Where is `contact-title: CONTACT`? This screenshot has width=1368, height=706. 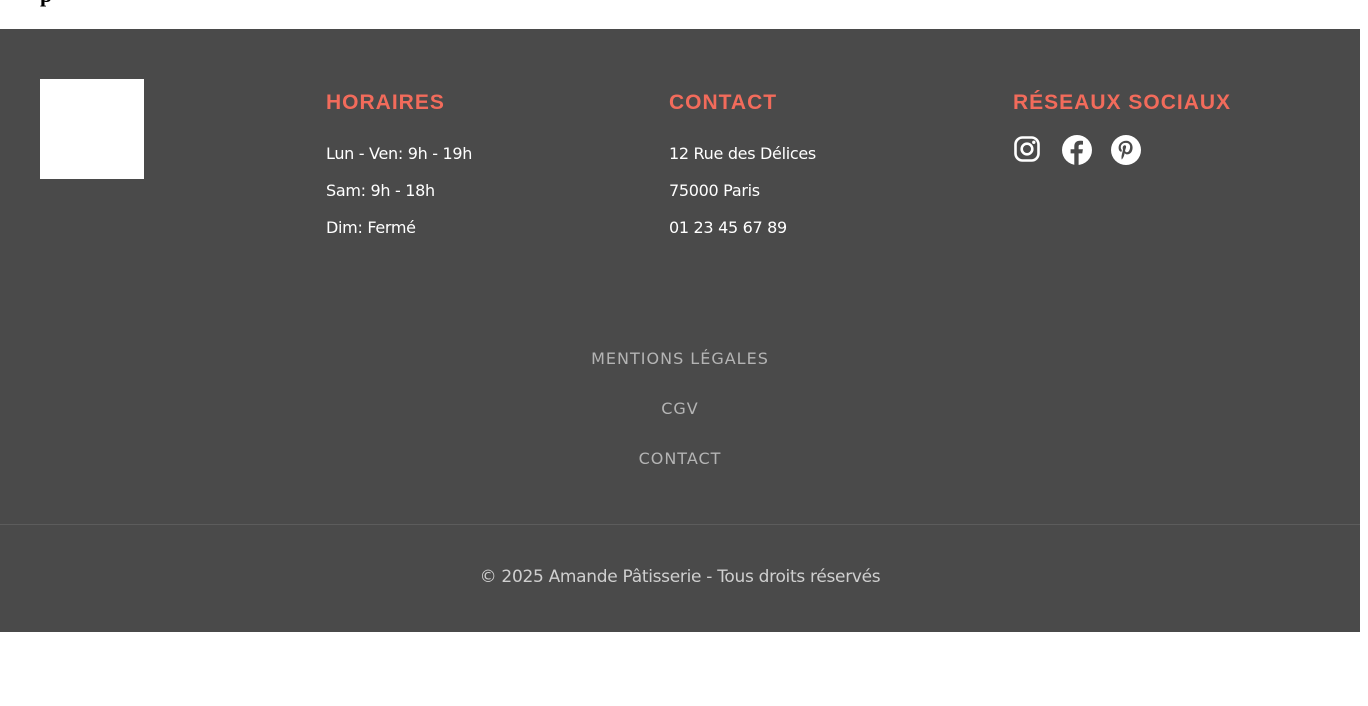
contact-title: CONTACT is located at coordinates (723, 102).